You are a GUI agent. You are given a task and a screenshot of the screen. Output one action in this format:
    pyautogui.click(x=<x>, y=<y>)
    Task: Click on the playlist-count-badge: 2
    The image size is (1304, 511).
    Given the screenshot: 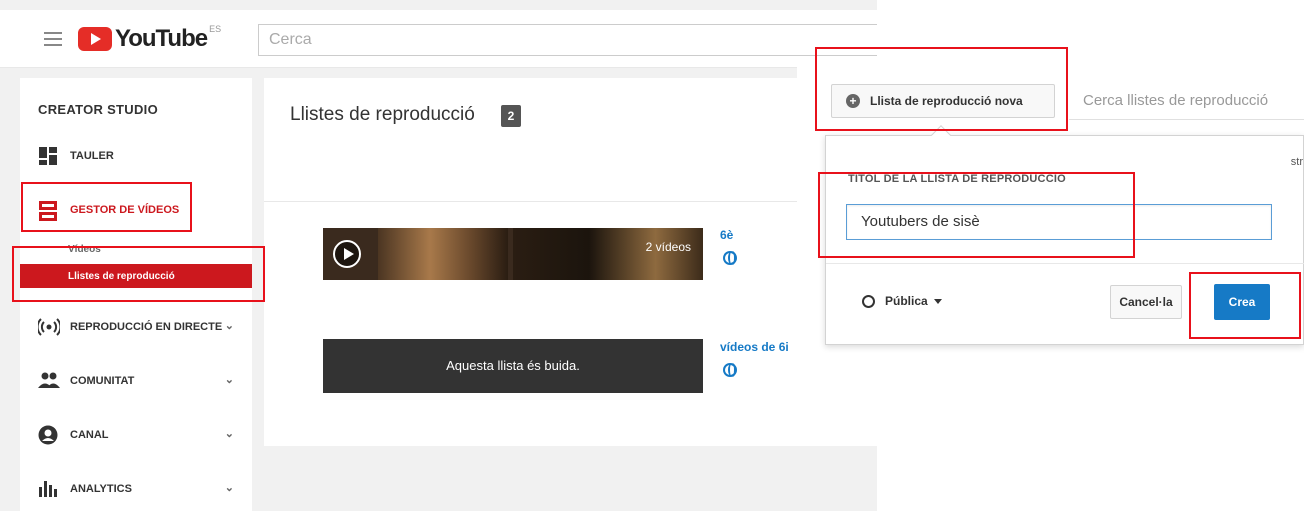 What is the action you would take?
    pyautogui.click(x=511, y=116)
    